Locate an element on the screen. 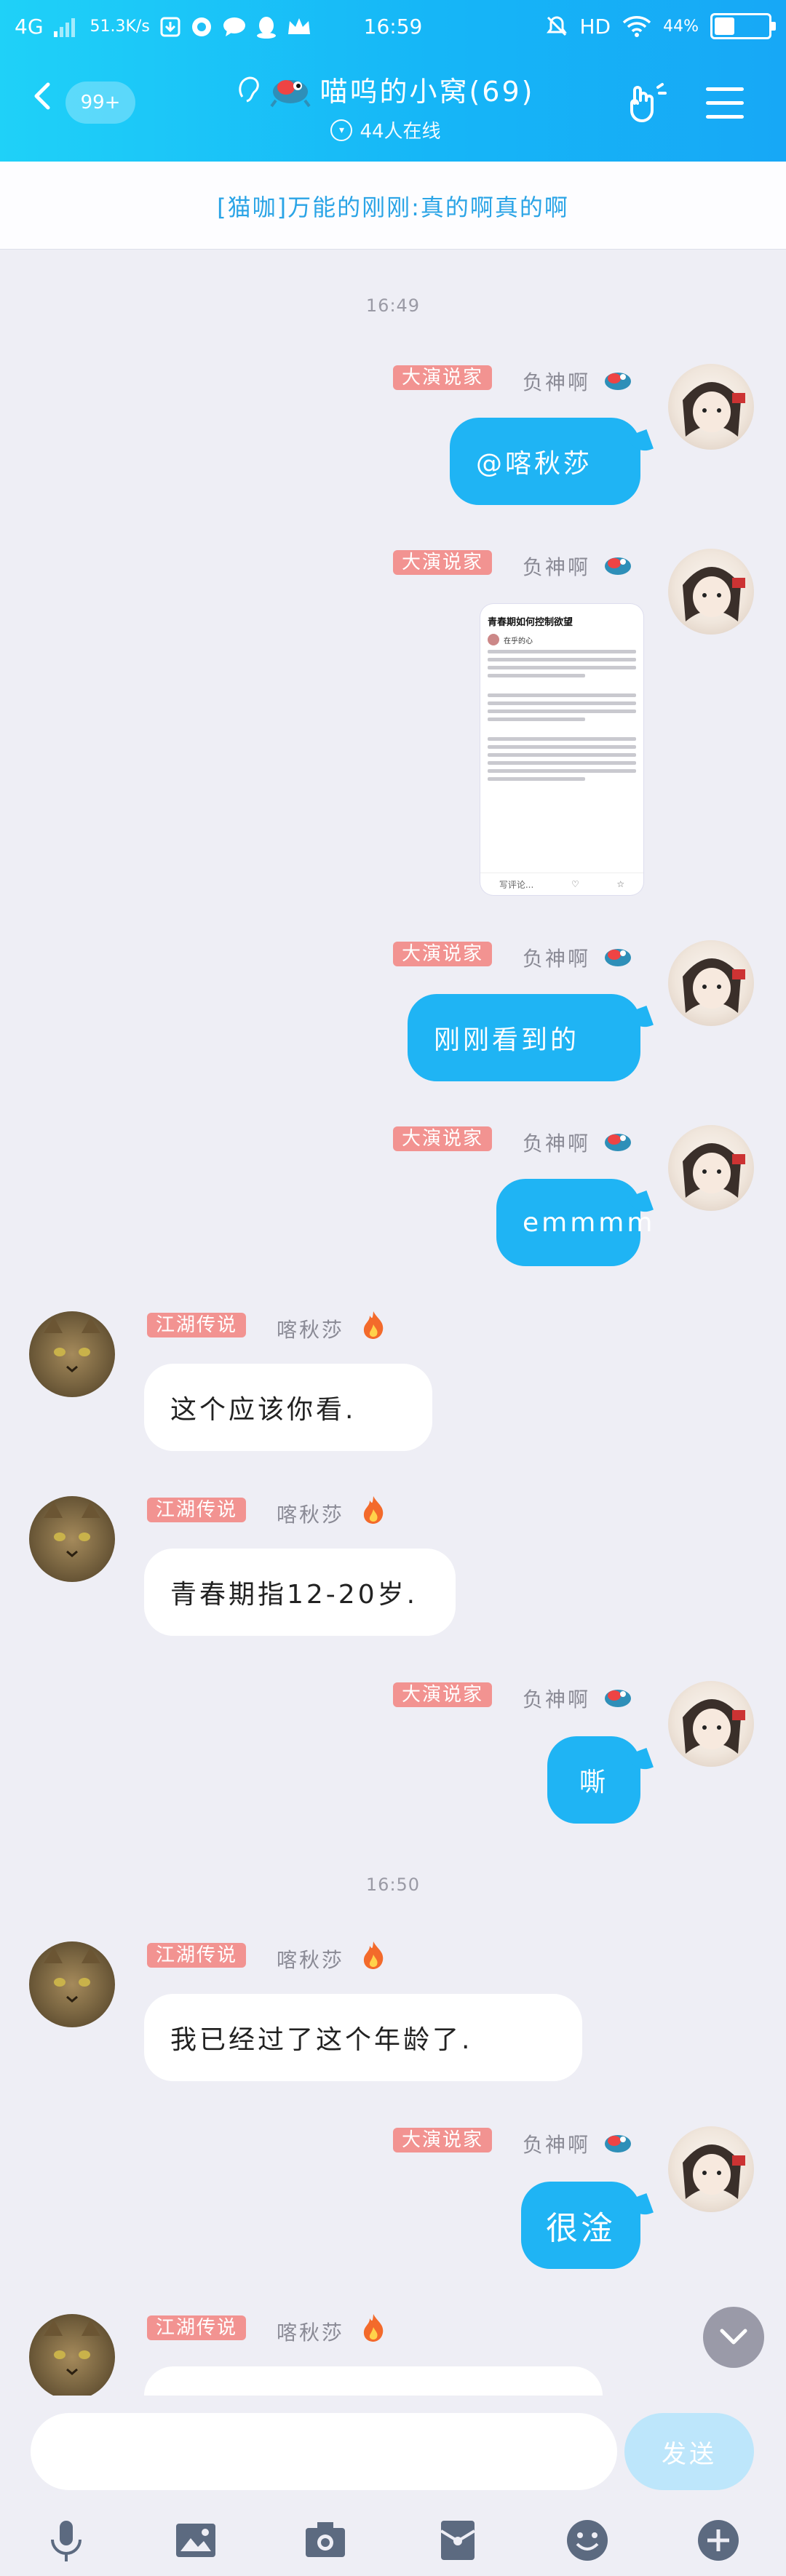 This screenshot has height=2576, width=786. composer: 发送 is located at coordinates (393, 2486).